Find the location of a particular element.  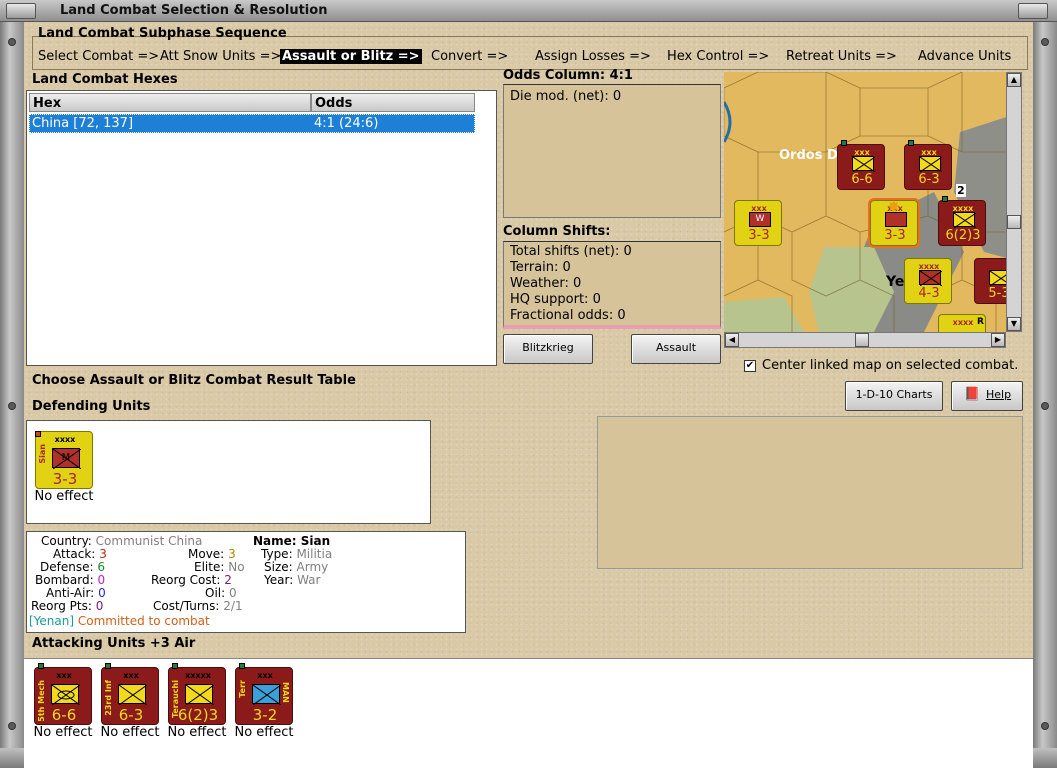

value-oil: 0 is located at coordinates (232, 593).